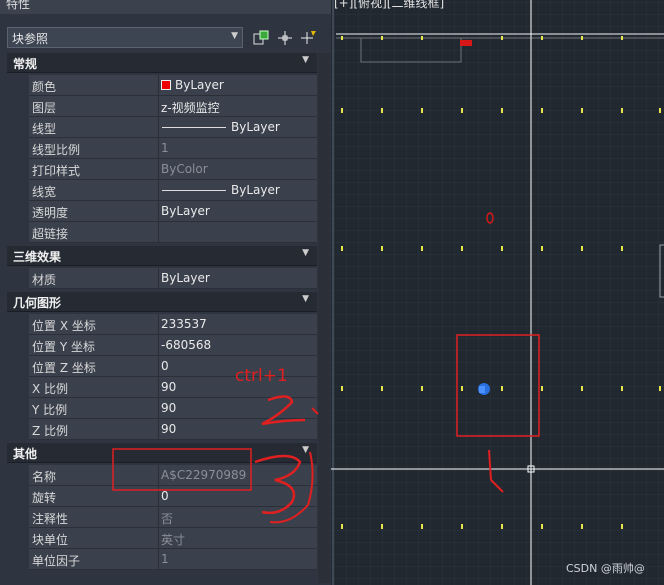  I want to click on annotation-overlay, so click(215, 459).